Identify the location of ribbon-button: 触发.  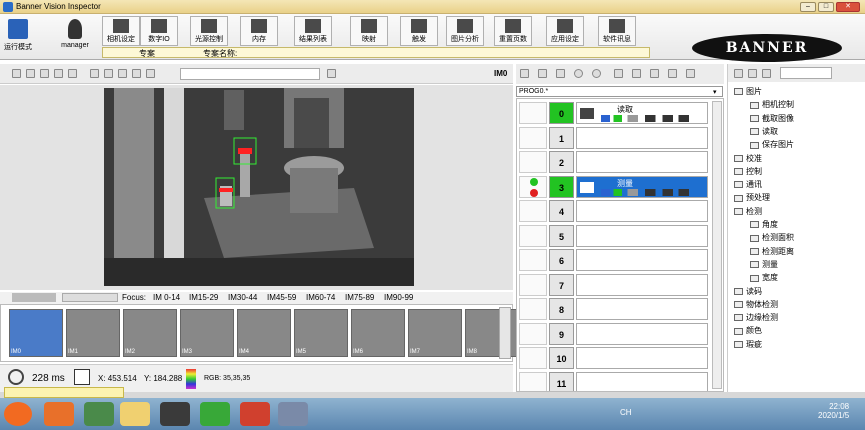
(419, 31).